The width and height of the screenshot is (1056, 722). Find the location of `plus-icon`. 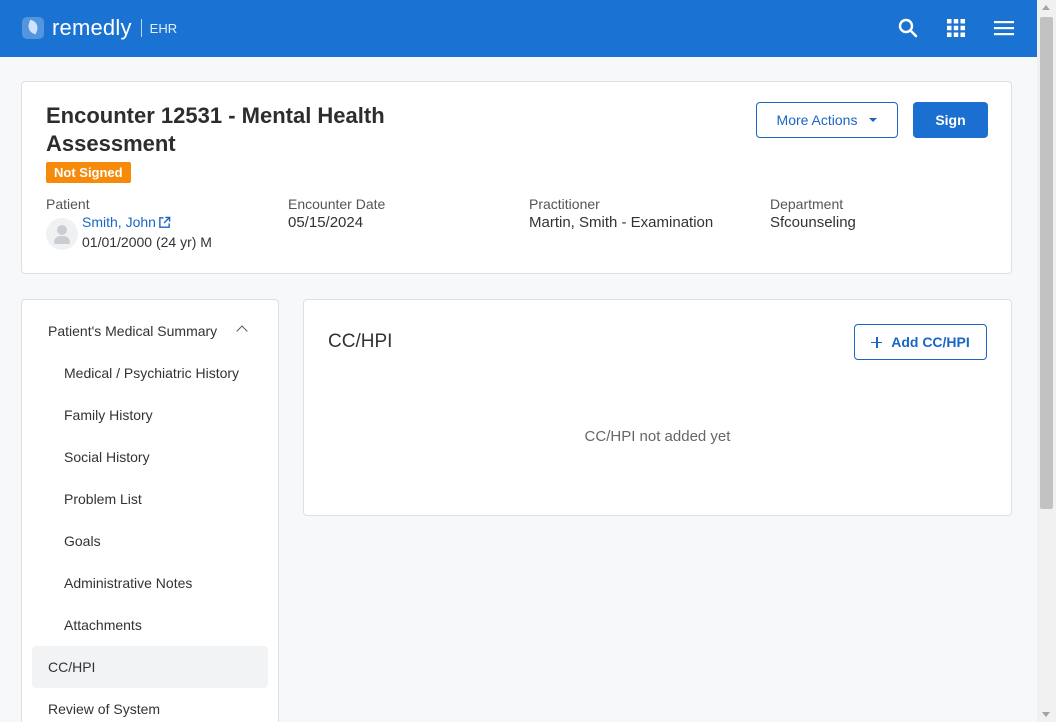

plus-icon is located at coordinates (877, 342).